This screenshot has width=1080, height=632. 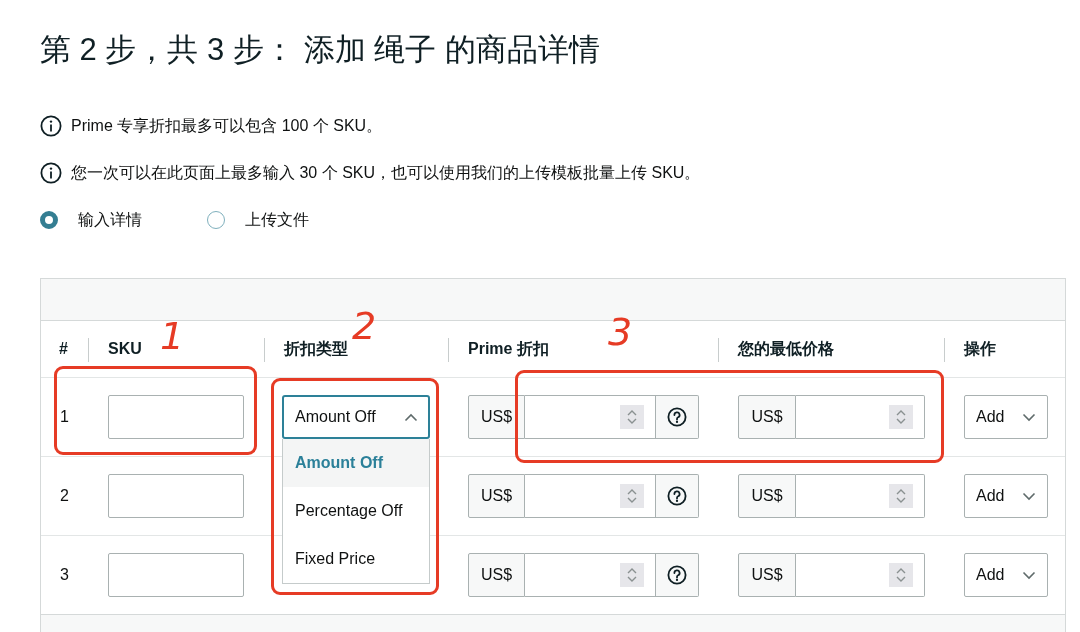 What do you see at coordinates (320, 50) in the screenshot?
I see `page-title: 第 2 步，共 3 步： 添加 绳子 的商品详情` at bounding box center [320, 50].